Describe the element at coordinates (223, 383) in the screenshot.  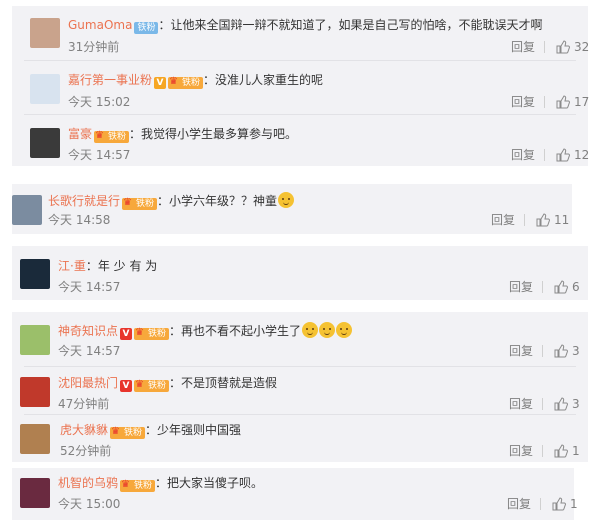
I see `comment-text: ：不是顶替就是造假` at that location.